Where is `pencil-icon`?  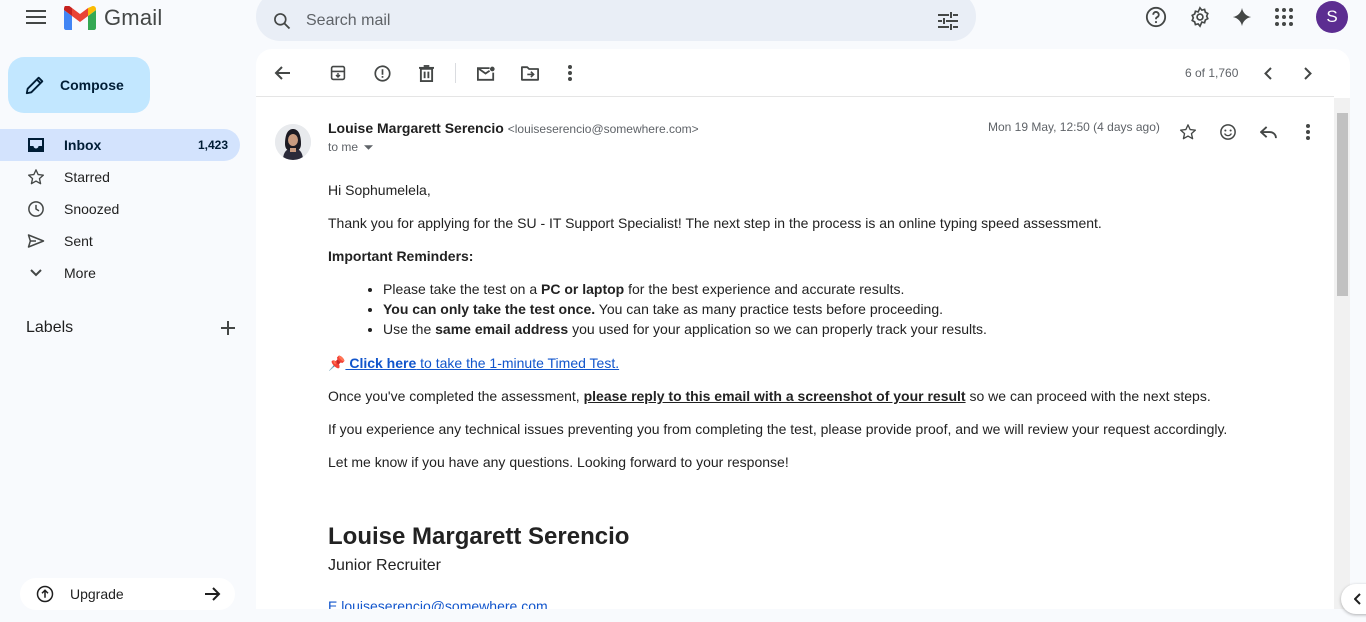 pencil-icon is located at coordinates (34, 85).